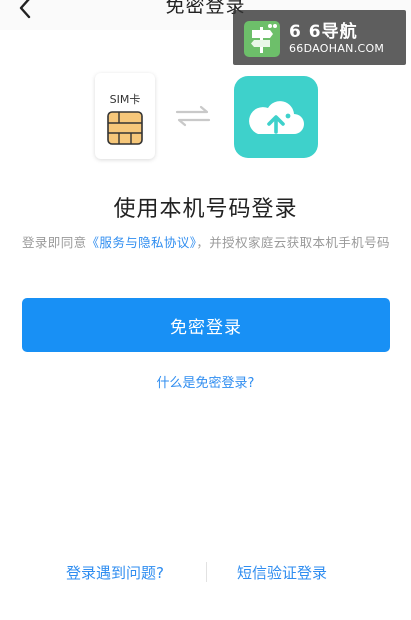 The height and width of the screenshot is (620, 411). I want to click on password-free-login-button: 免密登录, so click(206, 325).